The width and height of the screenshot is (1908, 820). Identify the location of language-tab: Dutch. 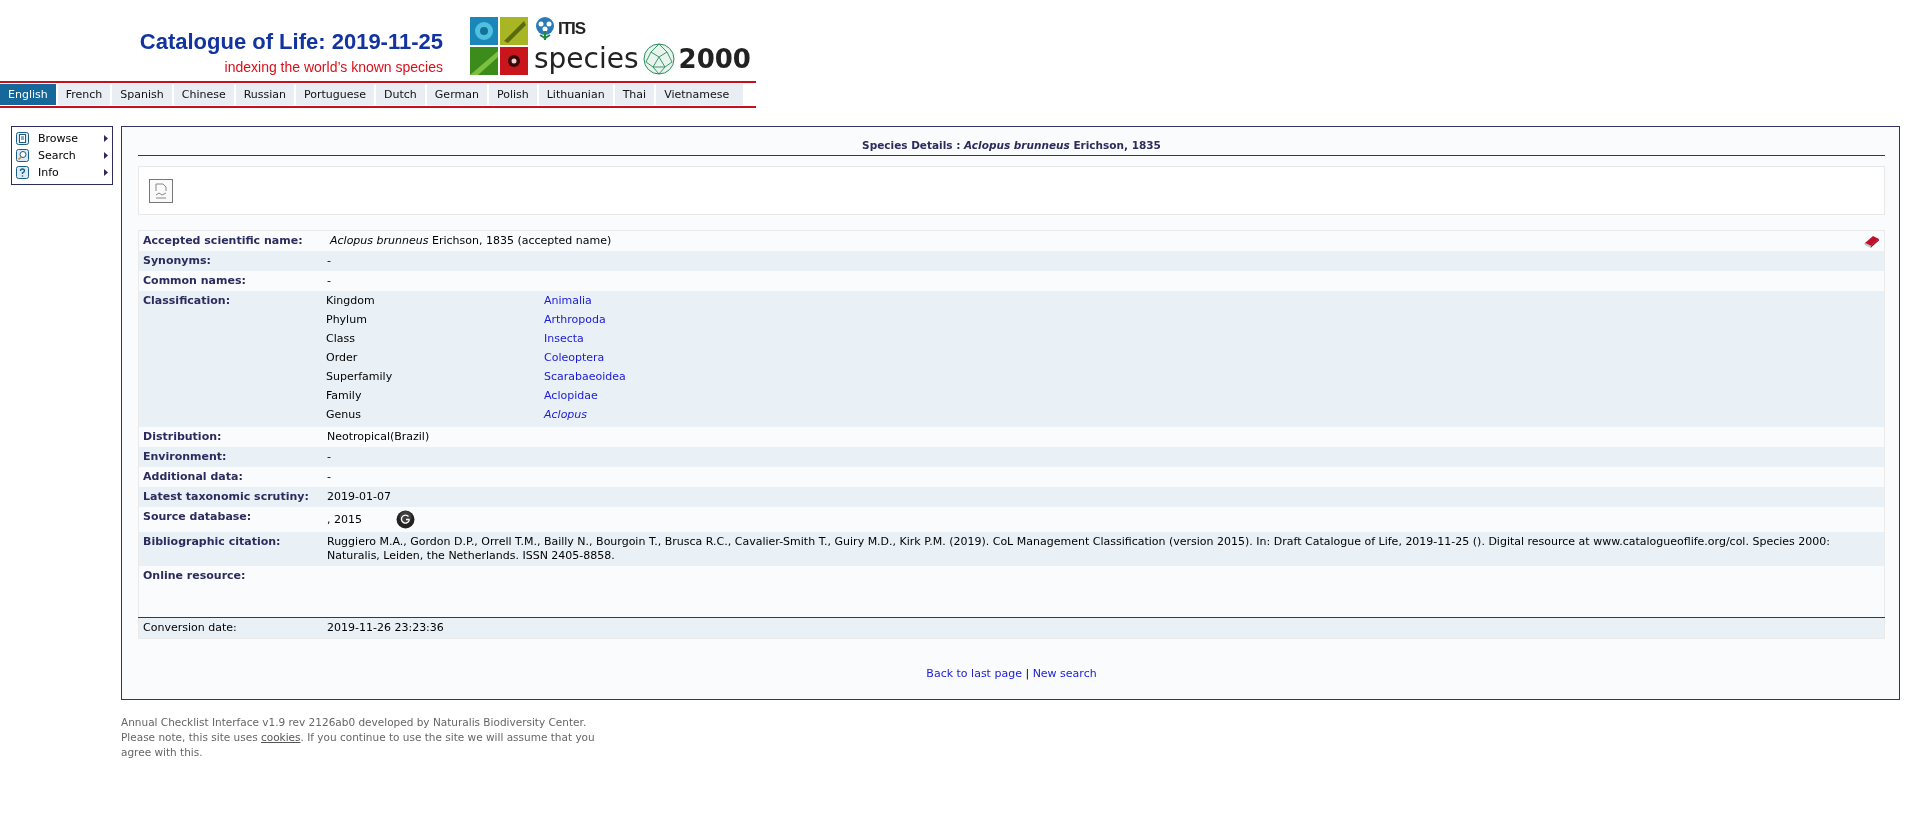
(401, 94).